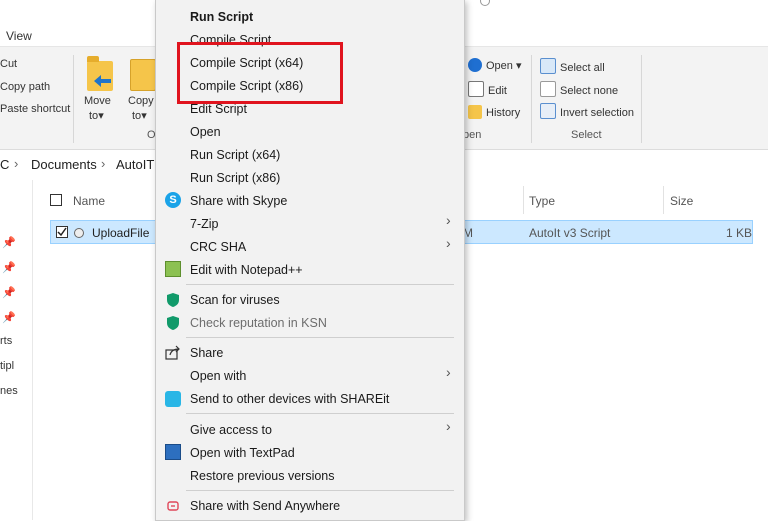 This screenshot has height=521, width=768. What do you see at coordinates (579, 89) in the screenshot?
I see `select-none-button: Select none` at bounding box center [579, 89].